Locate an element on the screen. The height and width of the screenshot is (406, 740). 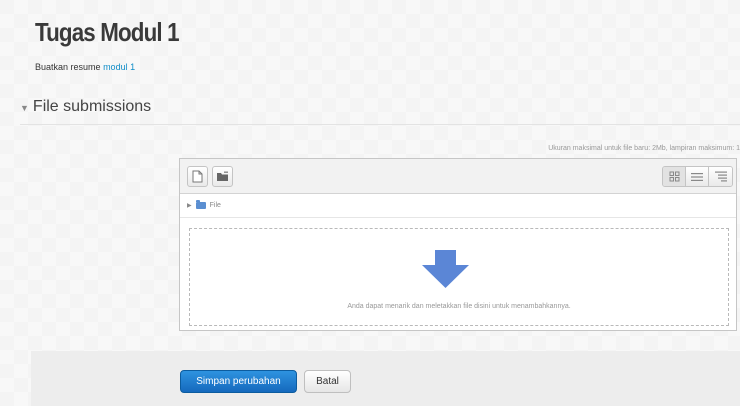
description-text: Buatkan resume is located at coordinates (68, 67).